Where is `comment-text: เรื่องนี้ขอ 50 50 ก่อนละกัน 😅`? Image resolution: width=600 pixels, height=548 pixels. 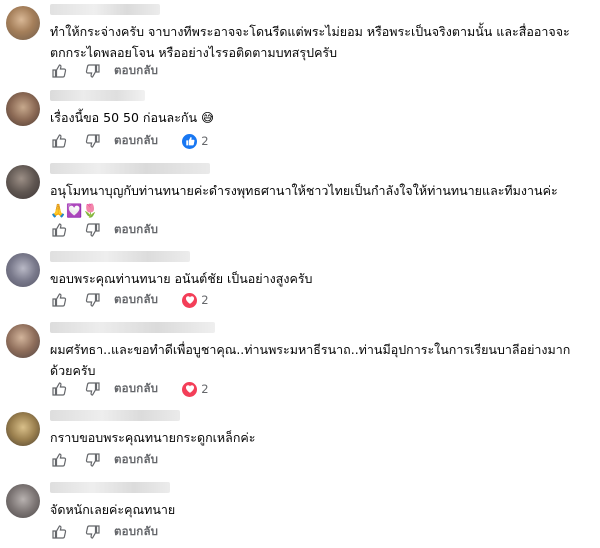
comment-text: เรื่องนี้ขอ 50 50 ก่อนละกัน 😅 is located at coordinates (320, 117).